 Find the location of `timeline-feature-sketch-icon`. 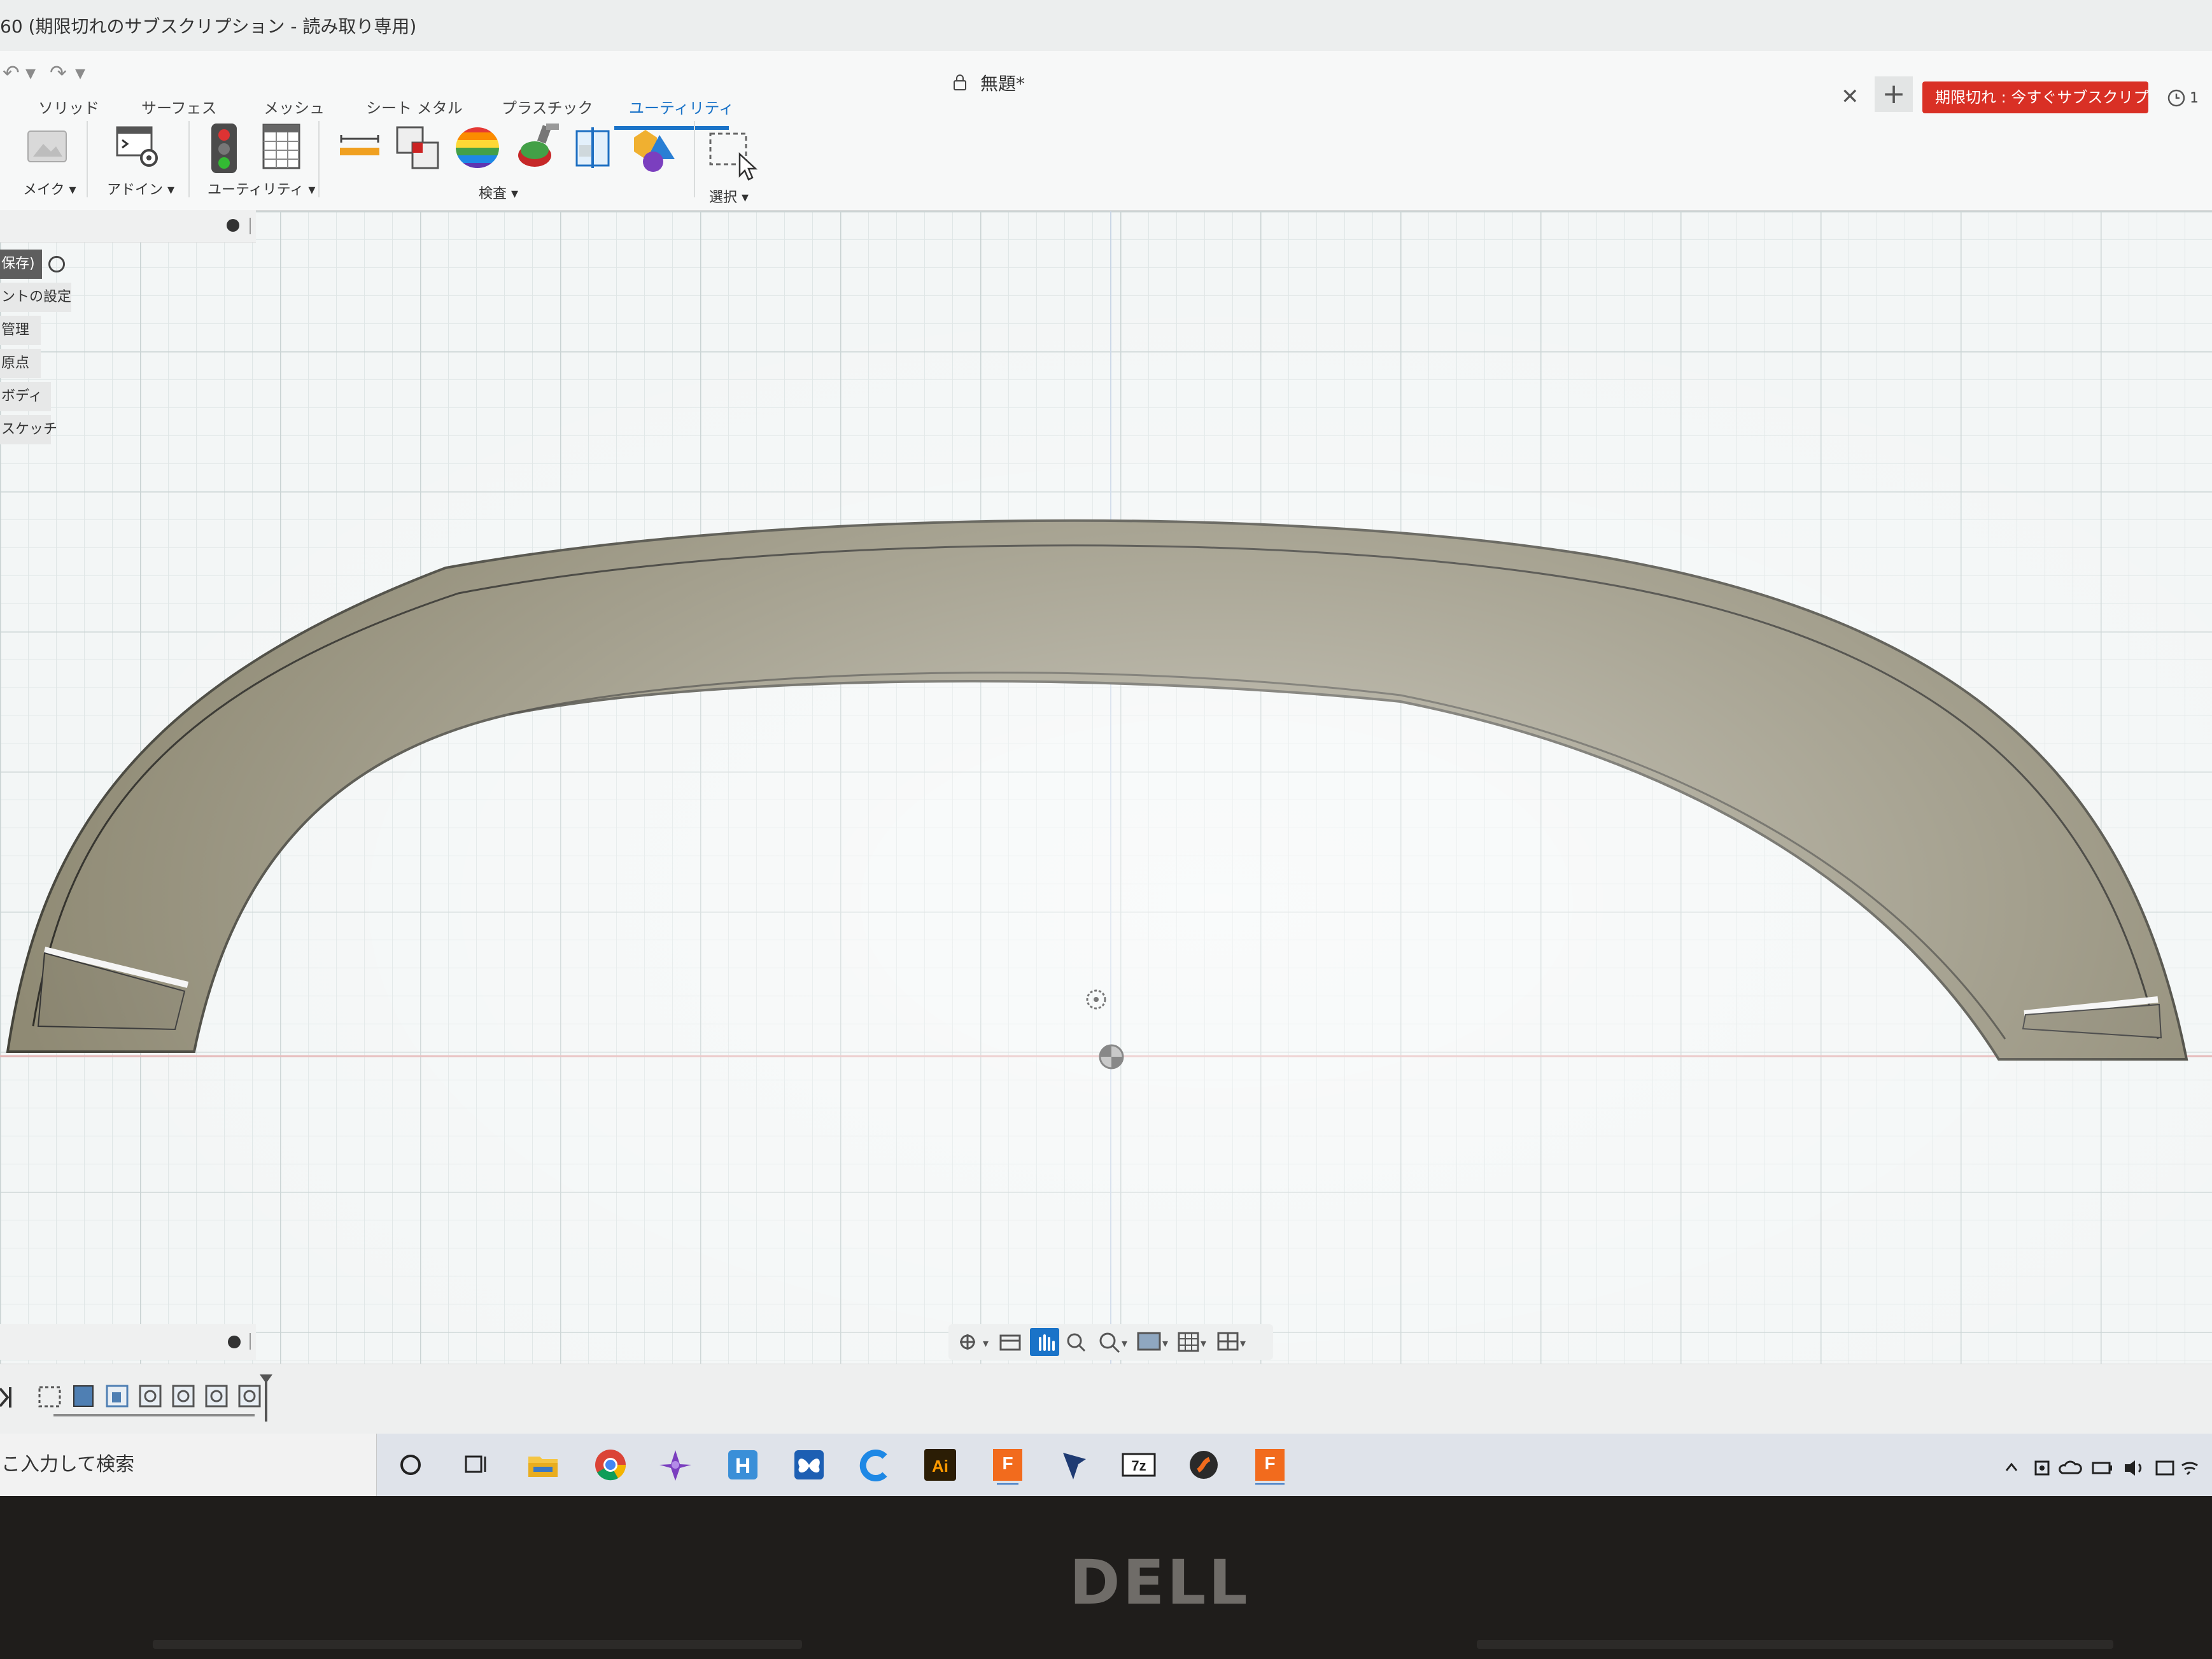

timeline-feature-sketch-icon is located at coordinates (49, 1397).